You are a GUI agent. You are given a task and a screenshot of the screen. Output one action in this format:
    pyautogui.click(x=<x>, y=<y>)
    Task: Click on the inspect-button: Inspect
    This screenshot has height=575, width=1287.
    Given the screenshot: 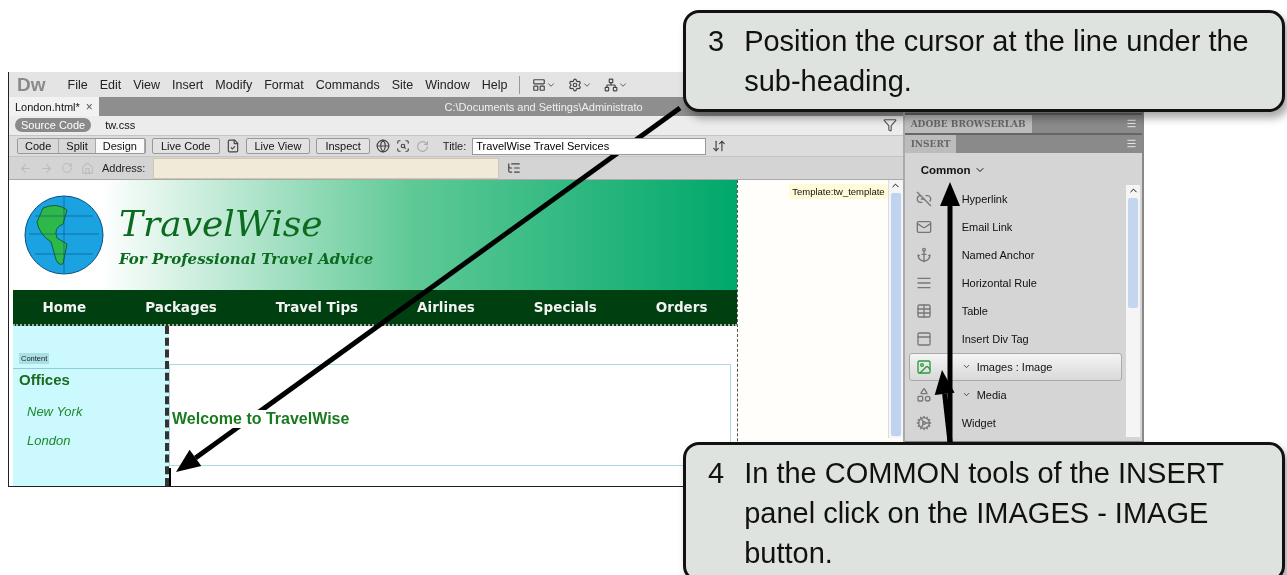 What is the action you would take?
    pyautogui.click(x=343, y=146)
    